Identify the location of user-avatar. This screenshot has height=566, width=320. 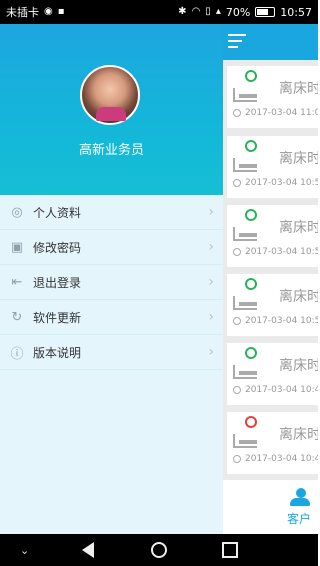
(110, 95).